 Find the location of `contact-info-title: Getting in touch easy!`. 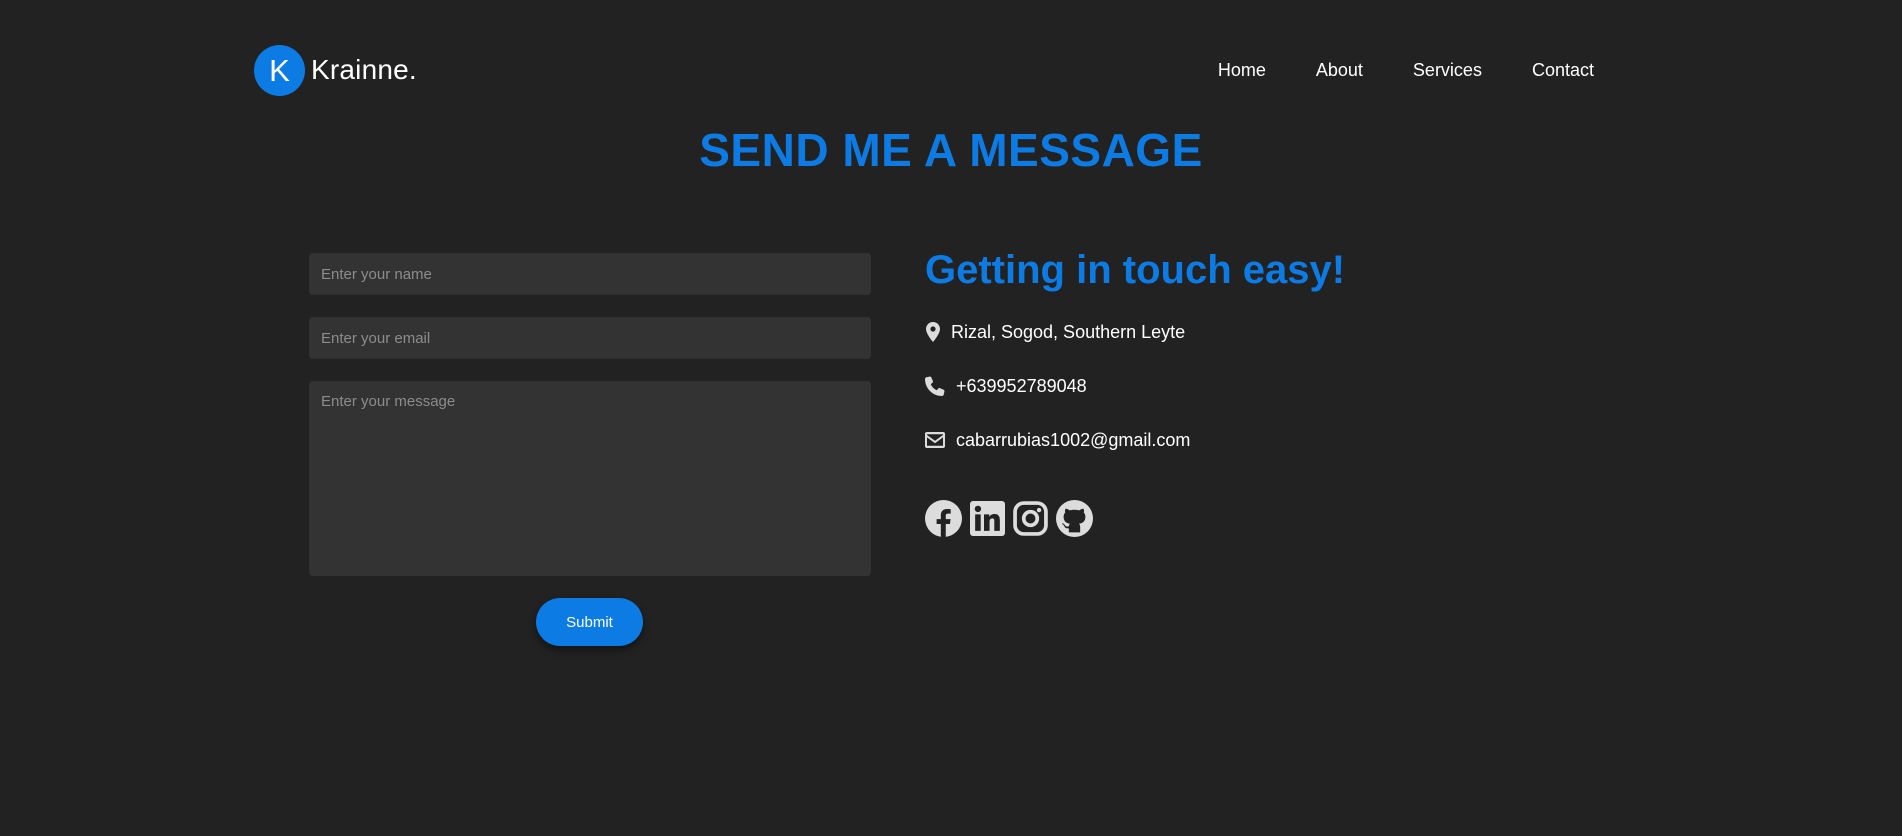

contact-info-title: Getting in touch easy! is located at coordinates (1135, 270).